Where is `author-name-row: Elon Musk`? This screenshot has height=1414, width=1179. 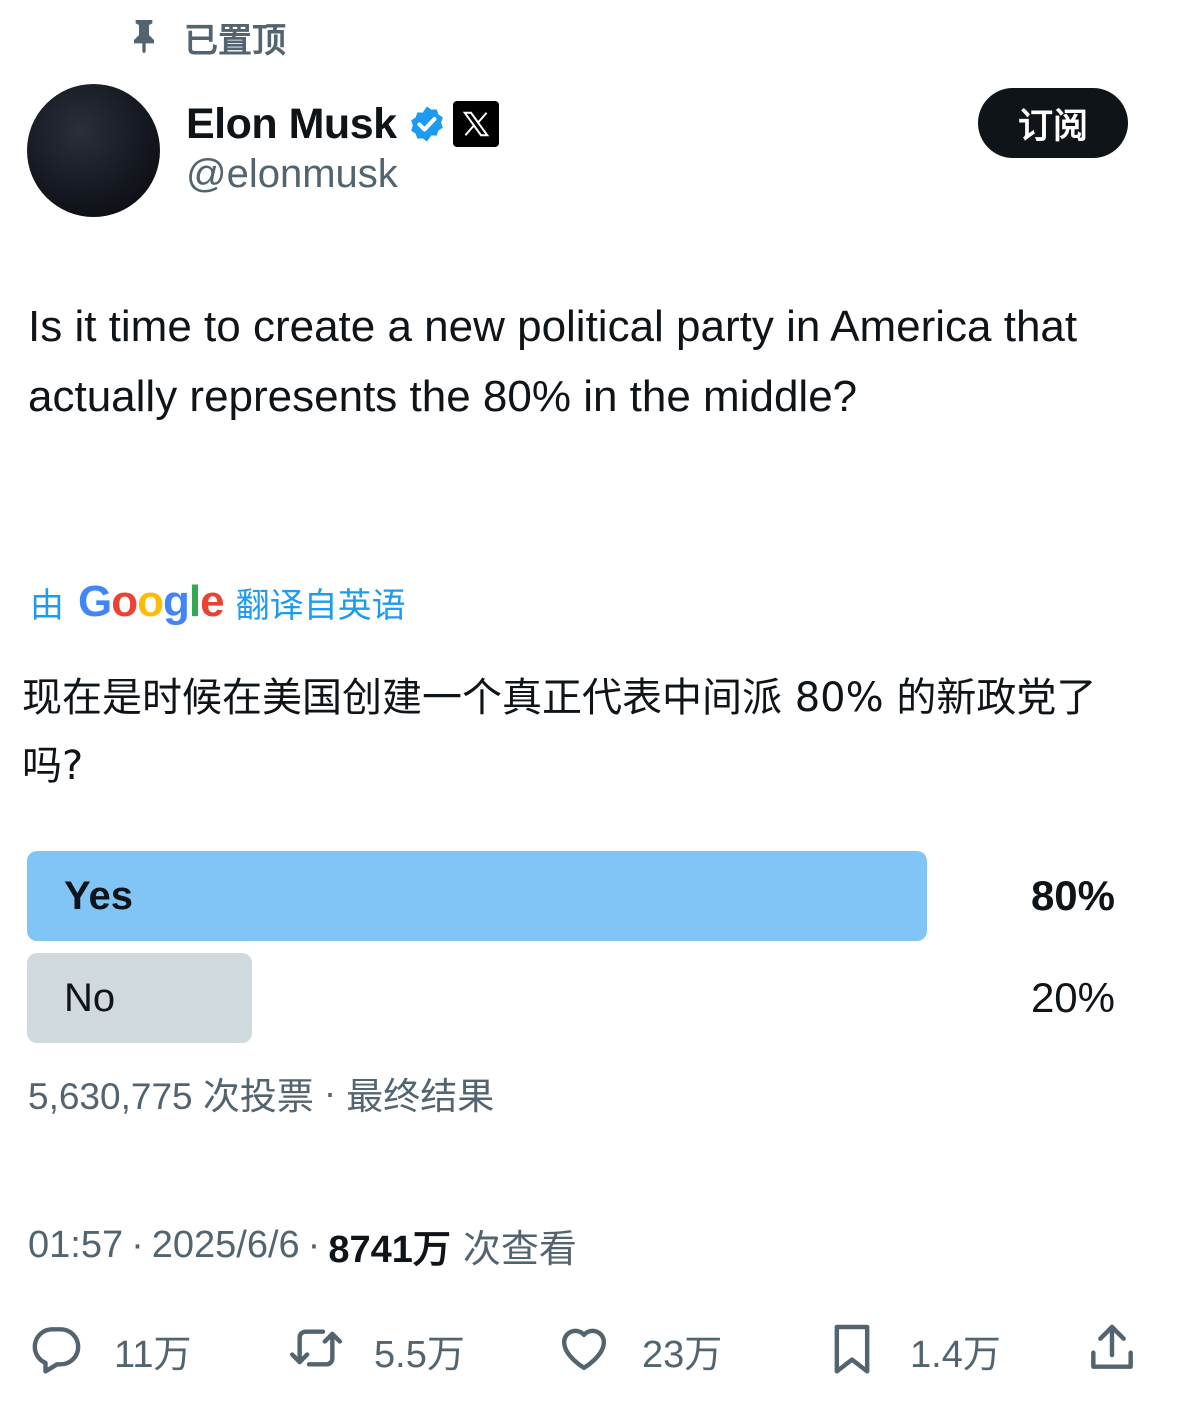
author-name-row: Elon Musk is located at coordinates (342, 124).